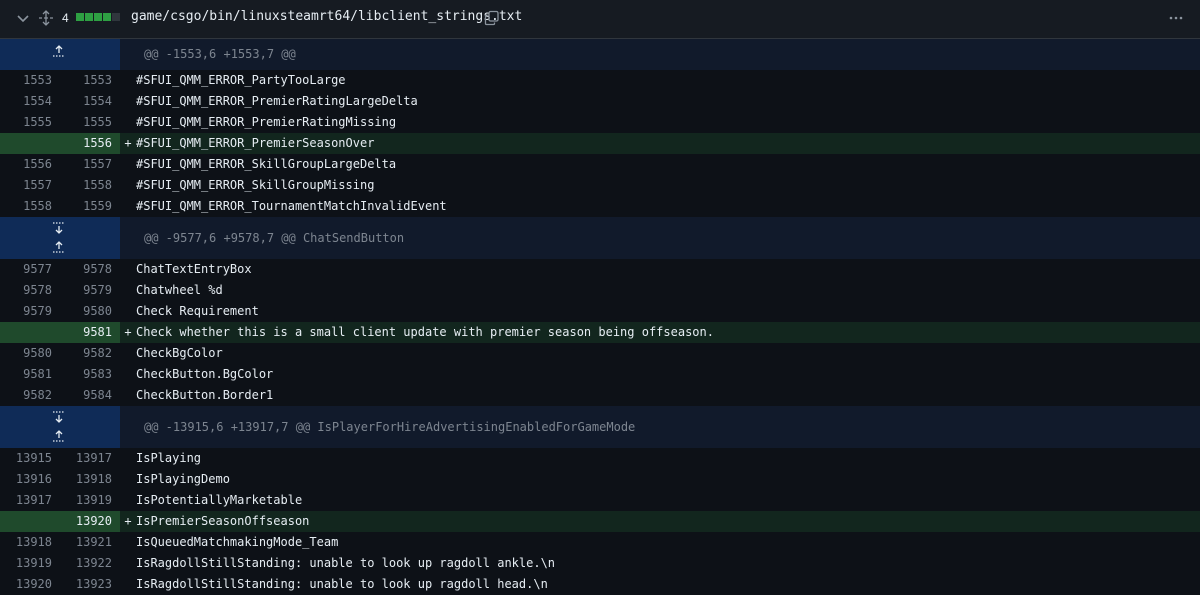 Image resolution: width=1200 pixels, height=595 pixels. I want to click on hunk-header-text: @@ -9577,6 +9578,7 @@ ChatSendButton, so click(274, 238).